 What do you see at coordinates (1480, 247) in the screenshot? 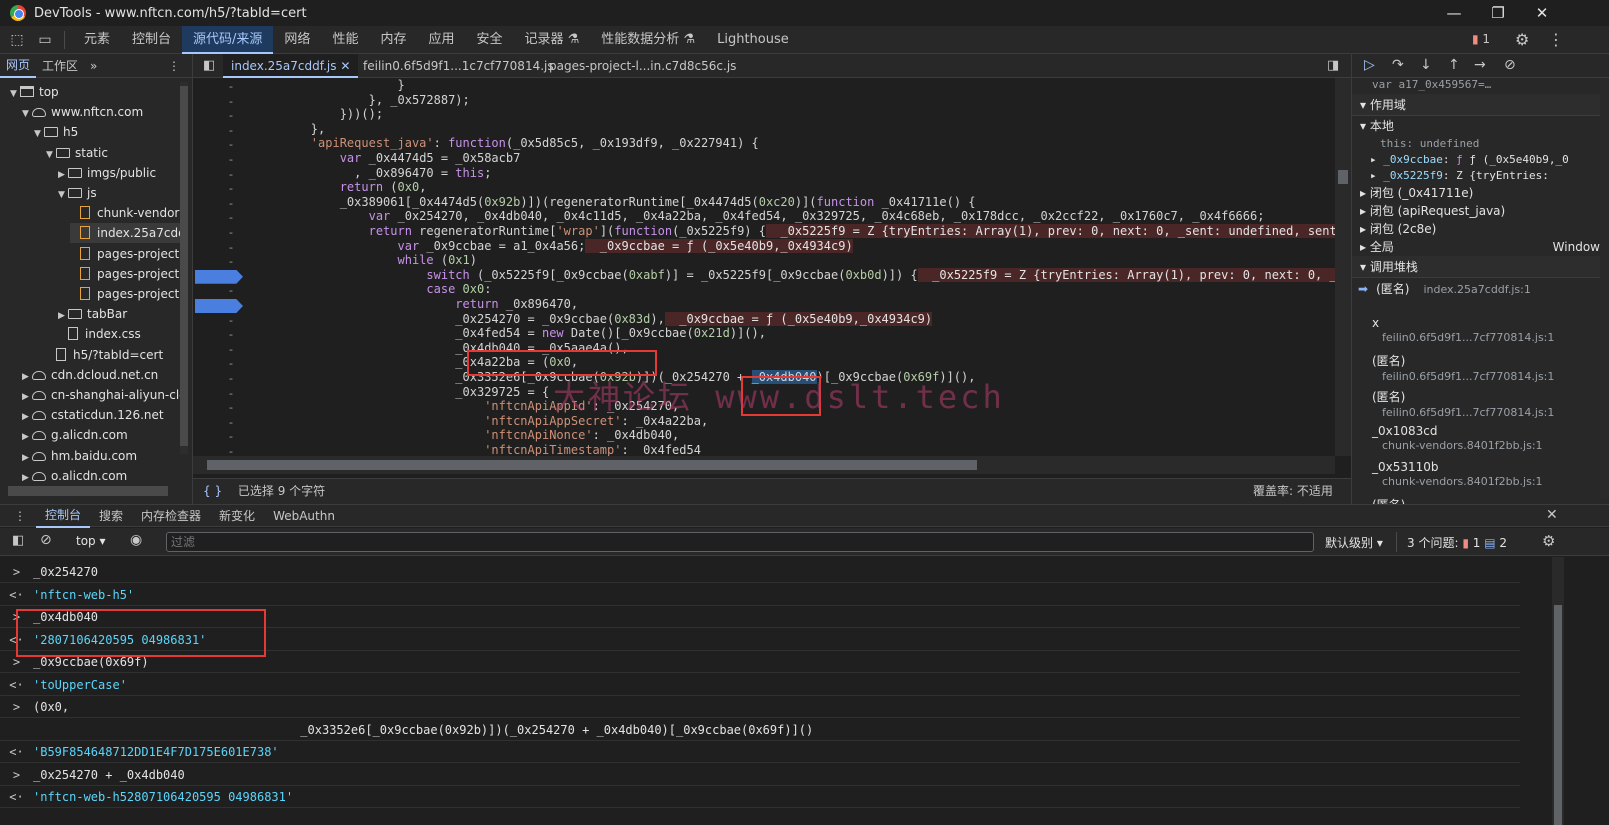
I see `global-scope: ▸ 全局 Window` at bounding box center [1480, 247].